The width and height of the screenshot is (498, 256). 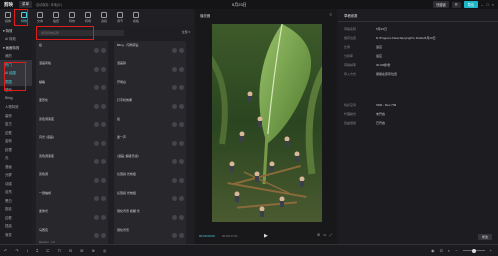 I want to click on tab-3: 贴纸, so click(x=56, y=17).